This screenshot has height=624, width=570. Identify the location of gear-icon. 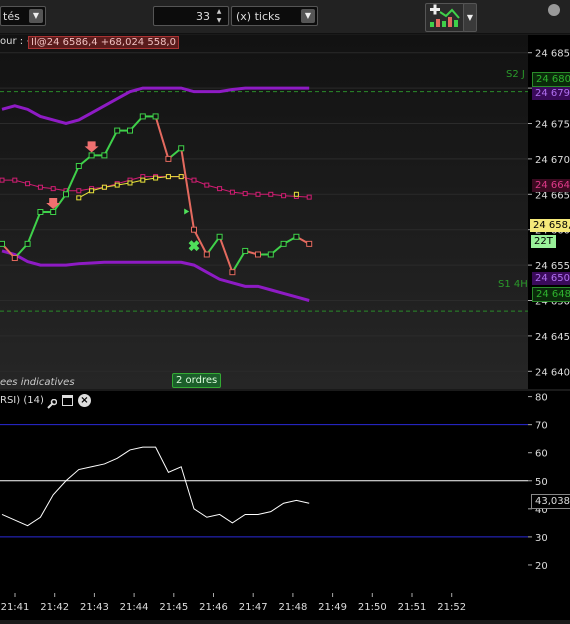
(554, 10).